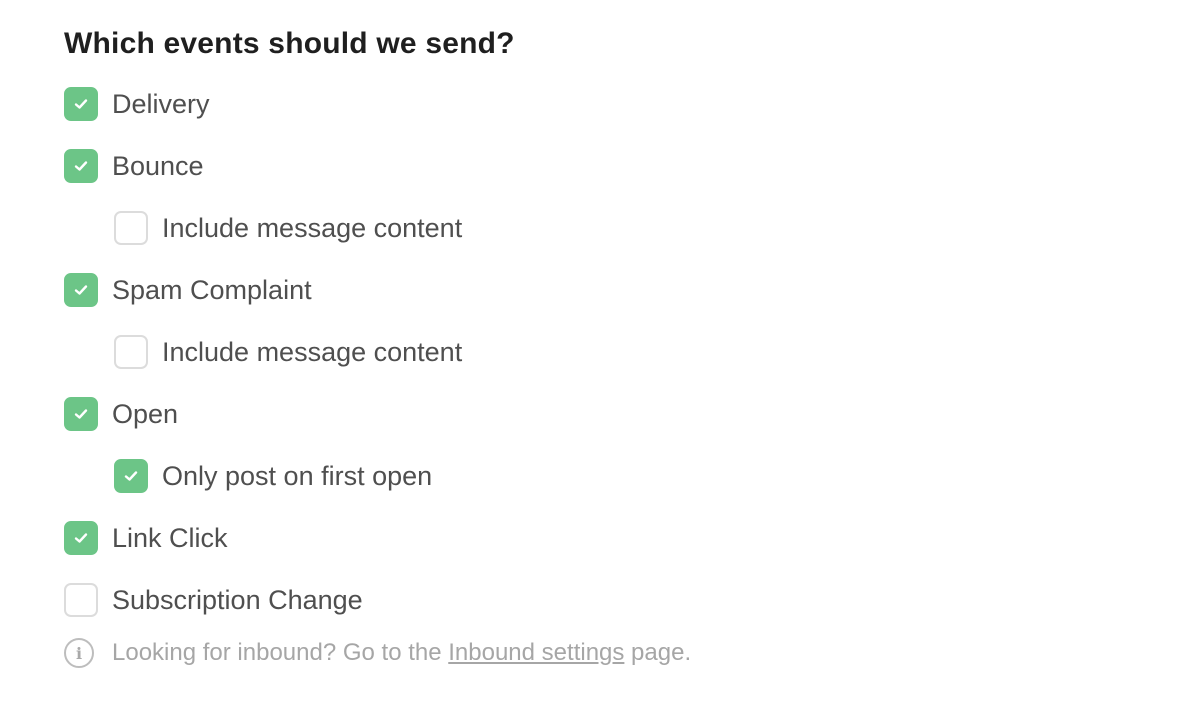 This screenshot has width=1198, height=718. What do you see at coordinates (631, 290) in the screenshot?
I see `event-spam-complaint: Spam Complaint` at bounding box center [631, 290].